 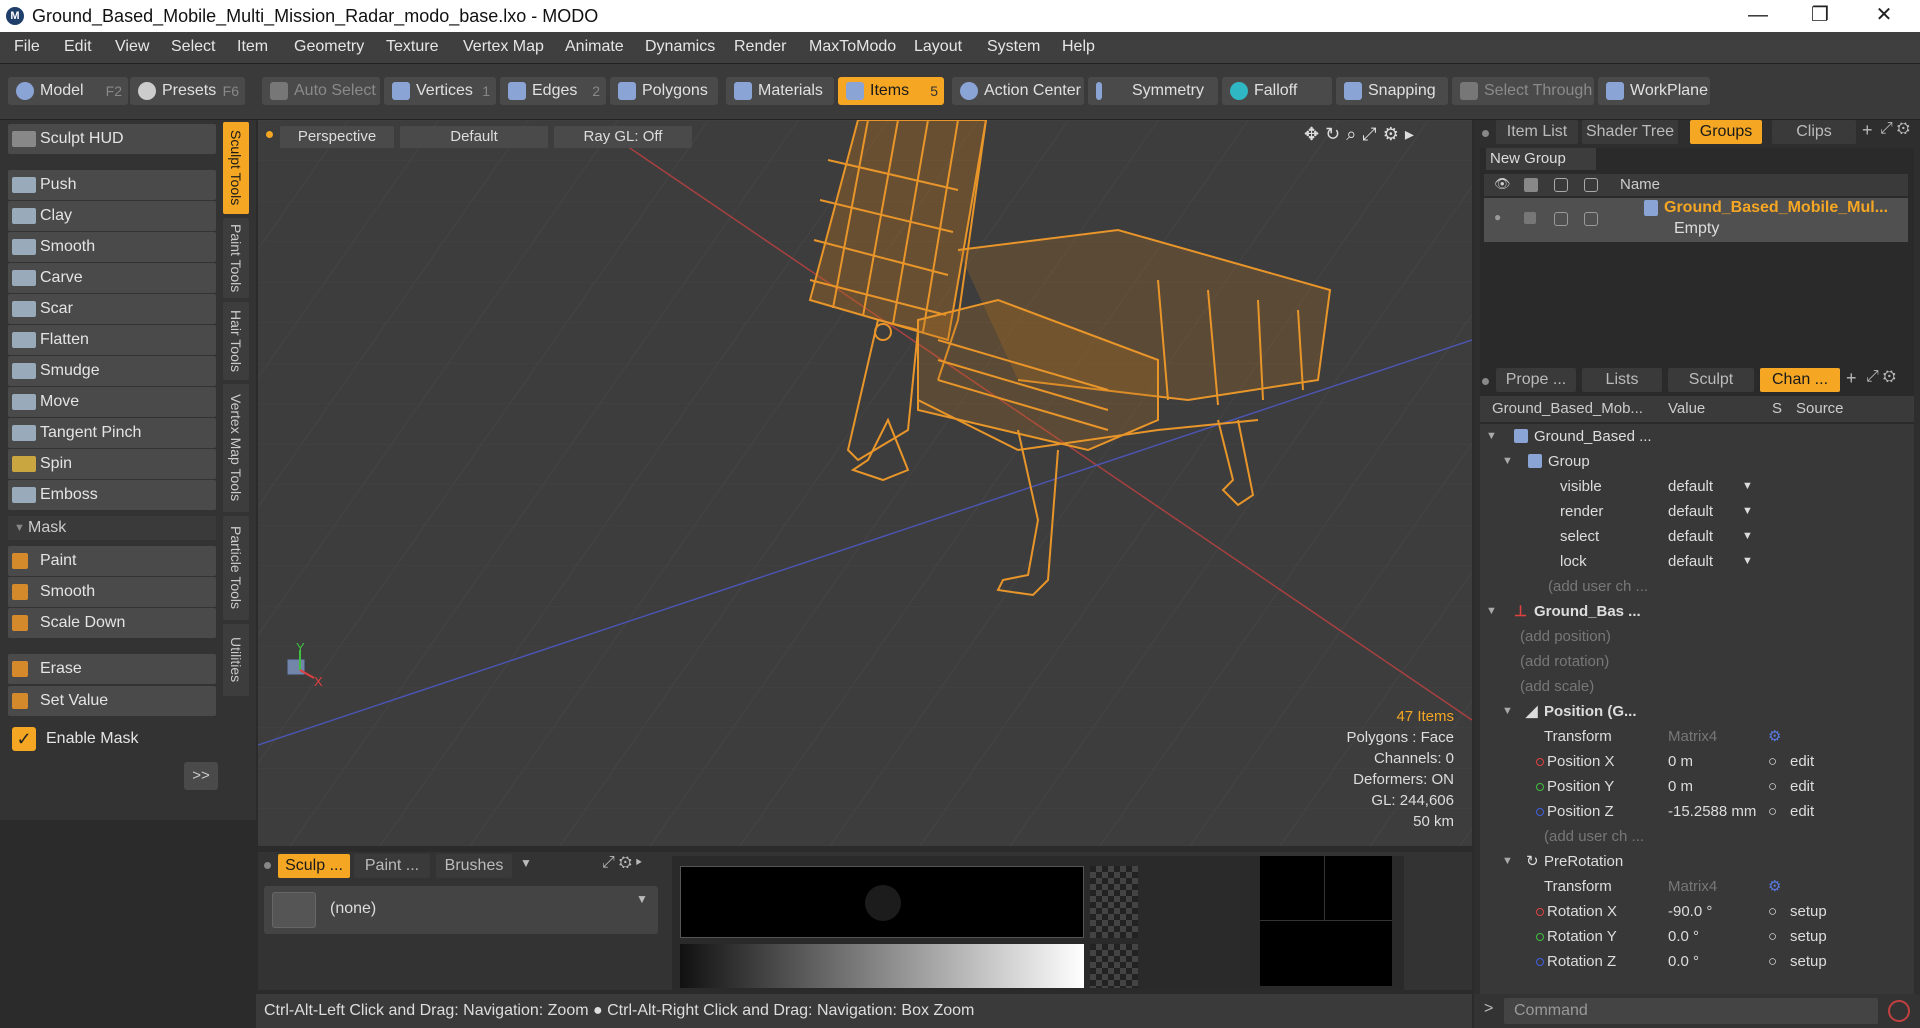 I want to click on tool-smooth: Smooth, so click(x=112, y=247).